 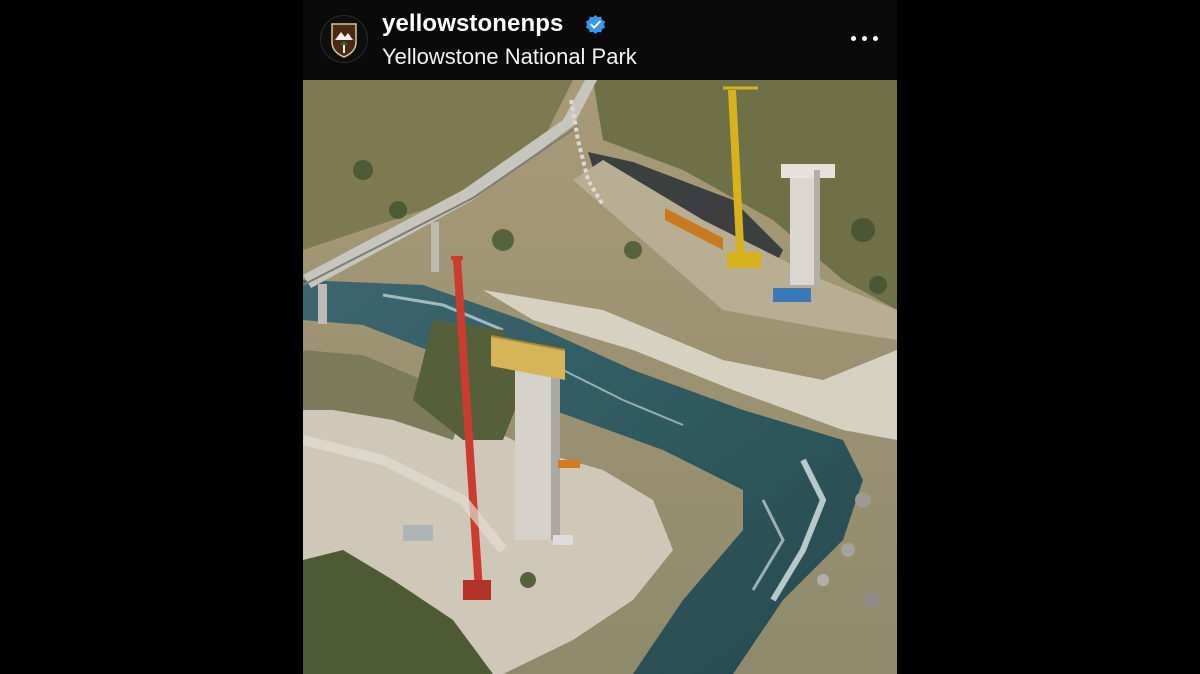 I want to click on account-full-name: Yellowstone National Park, so click(x=509, y=56).